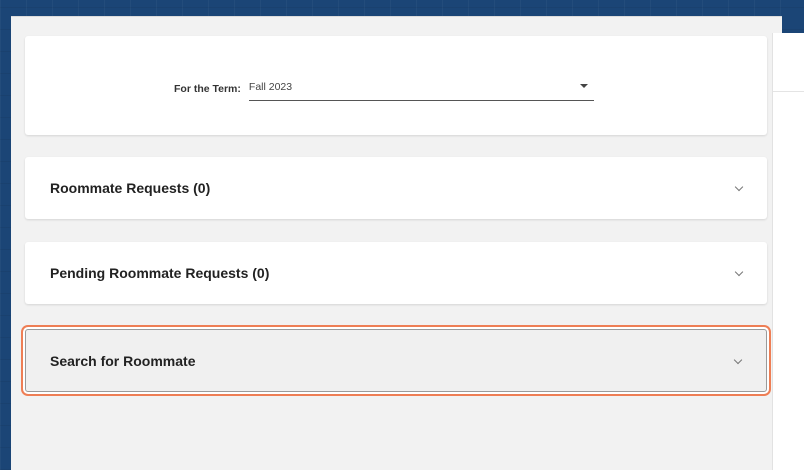 This screenshot has width=804, height=470. What do you see at coordinates (160, 273) in the screenshot?
I see `accordion-title: Pending Roommate Requests (0)` at bounding box center [160, 273].